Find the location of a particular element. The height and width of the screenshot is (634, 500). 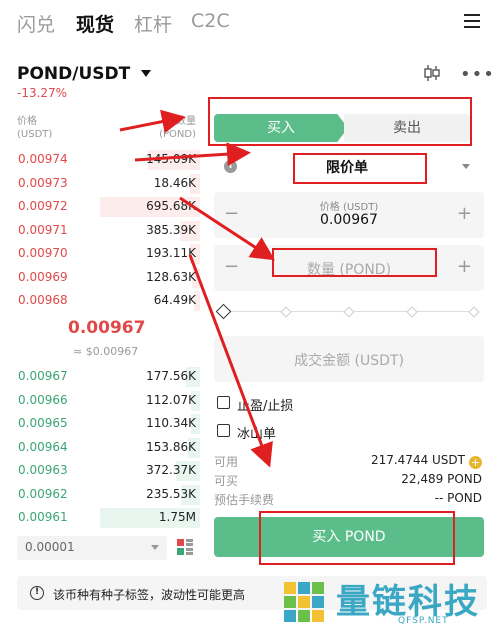

watermark-site: QFSP.NET is located at coordinates (423, 621).